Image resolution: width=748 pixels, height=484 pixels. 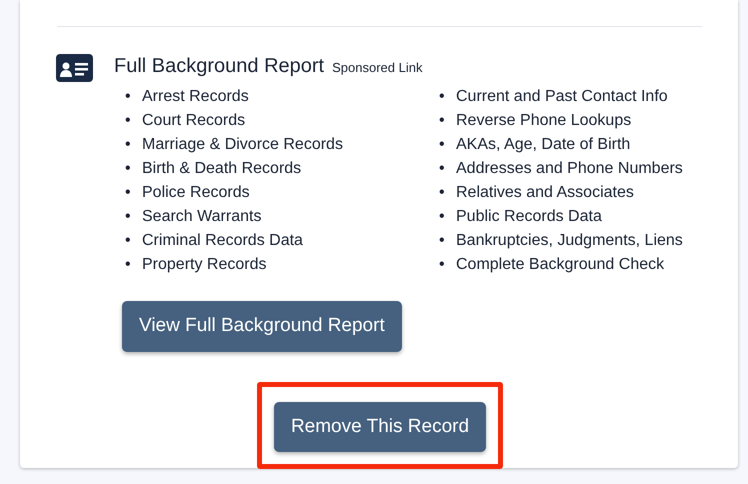 I want to click on record-type-item: Reverse Phone Lookups, so click(x=544, y=121).